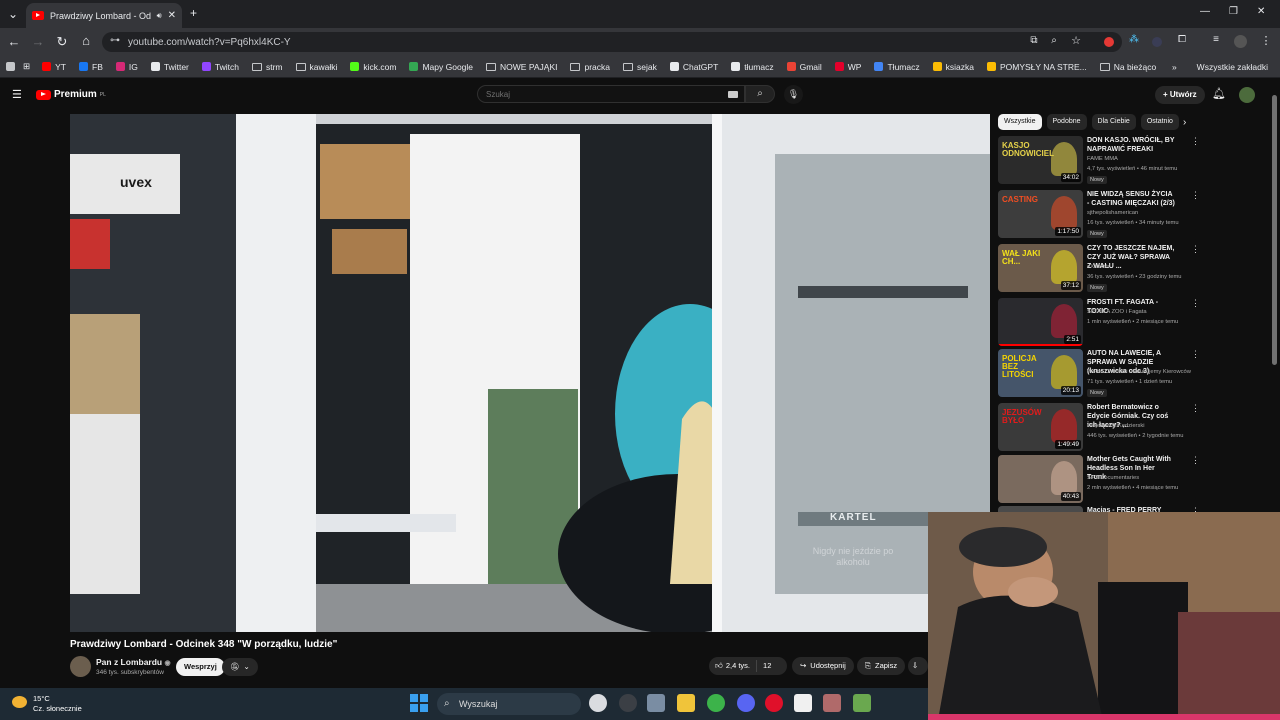 The width and height of the screenshot is (1280, 720). I want to click on home-icon: ⌂, so click(86, 40).